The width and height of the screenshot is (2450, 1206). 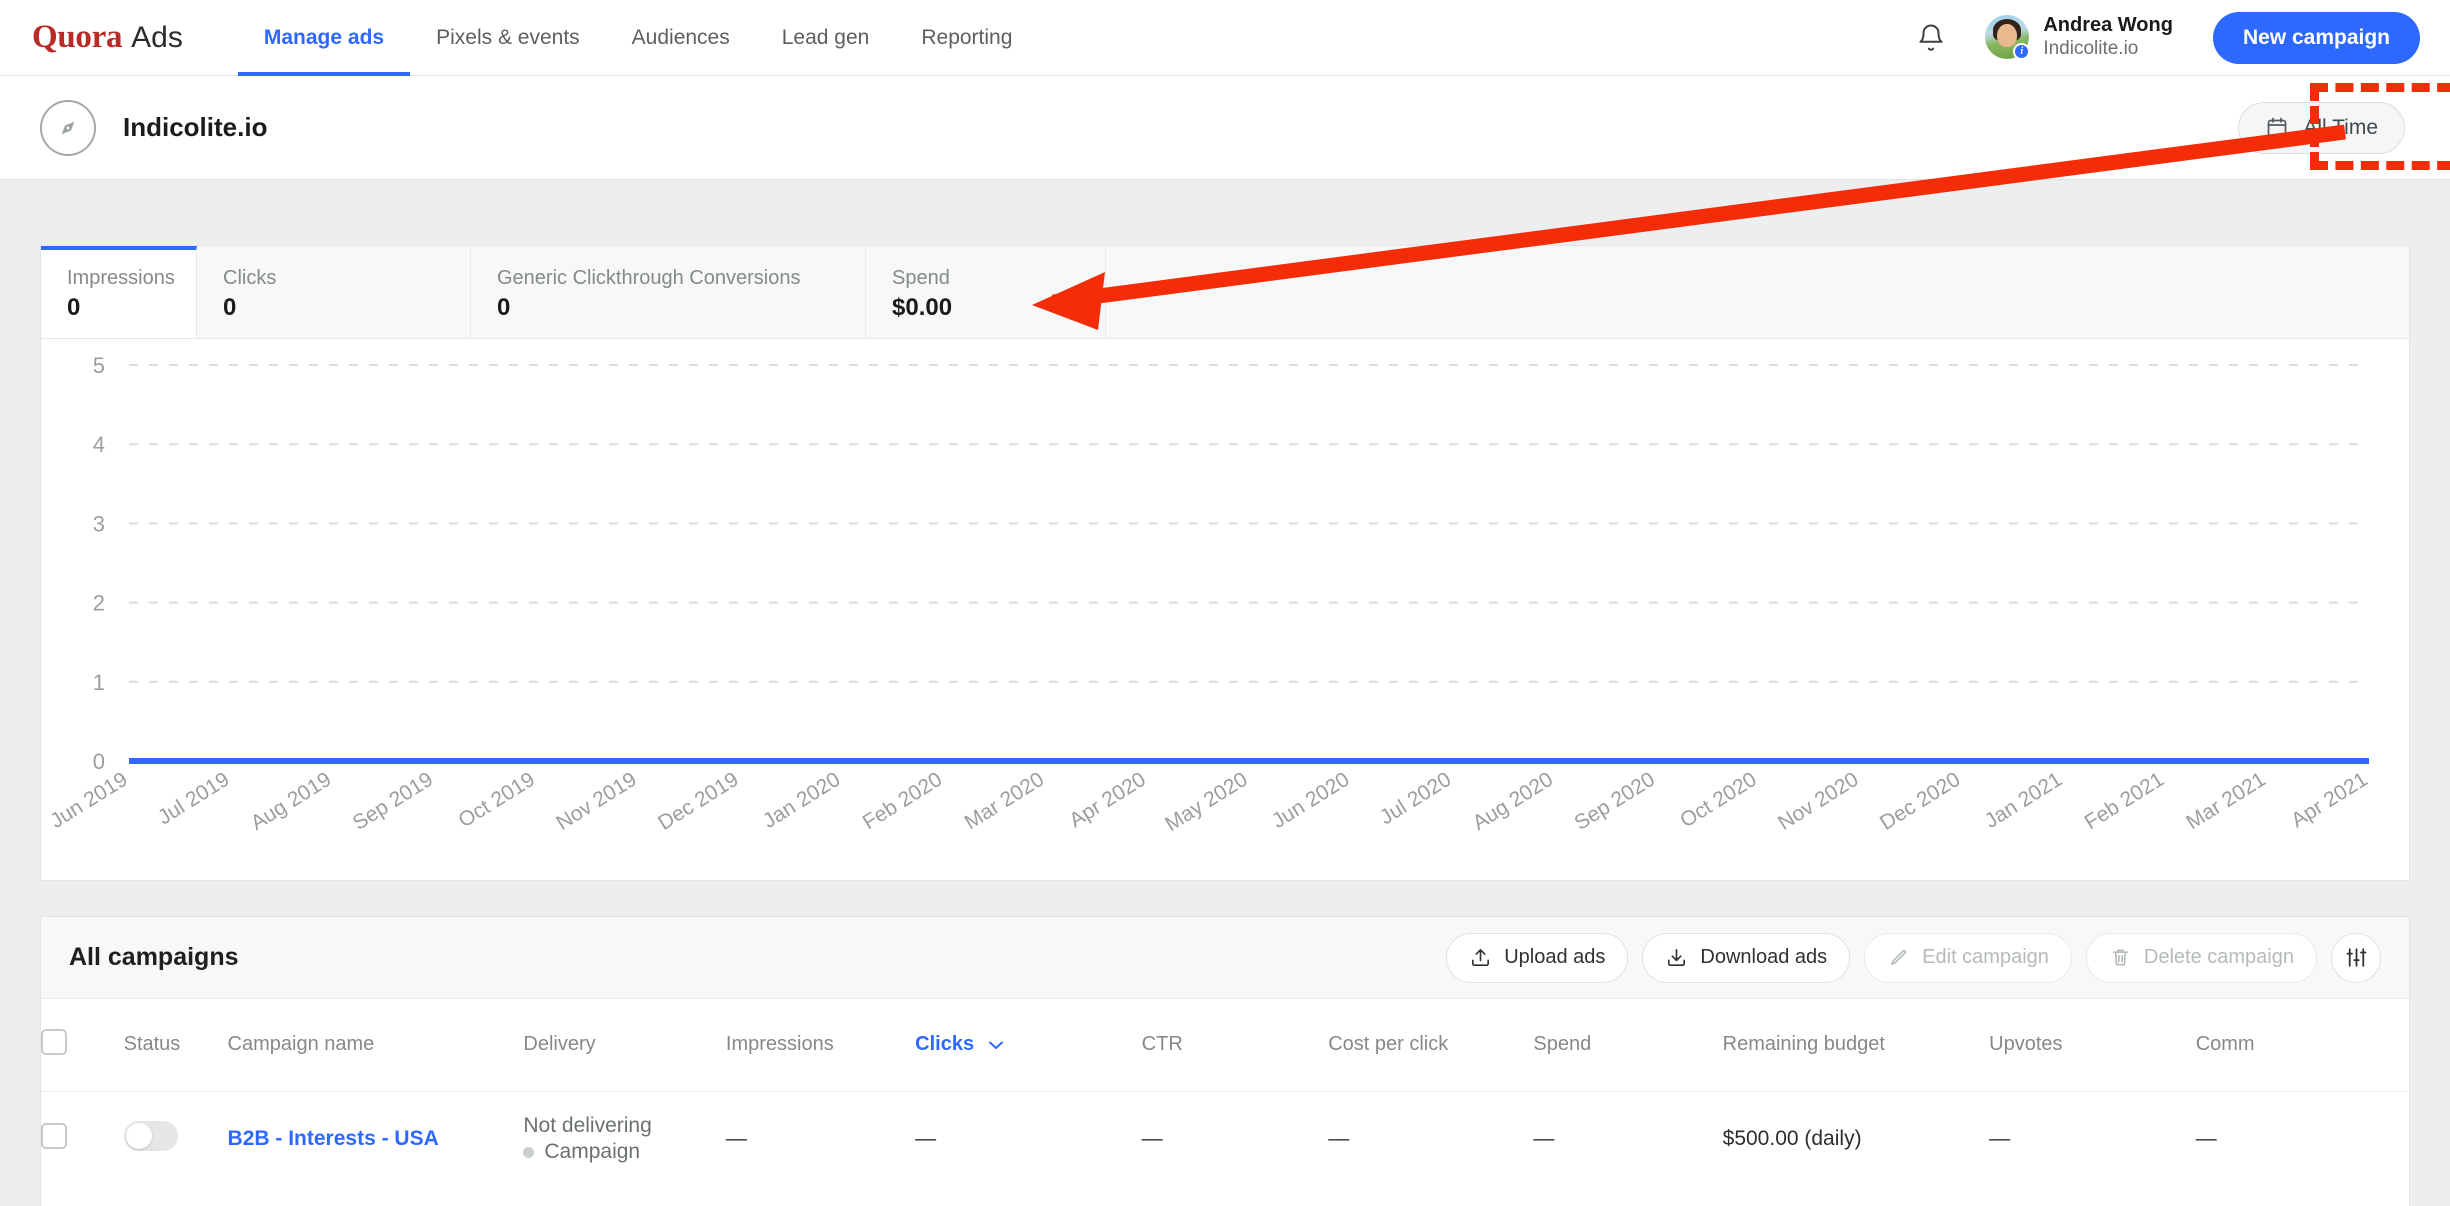 I want to click on delete-campaign-button: Delete campaign, so click(x=2201, y=957).